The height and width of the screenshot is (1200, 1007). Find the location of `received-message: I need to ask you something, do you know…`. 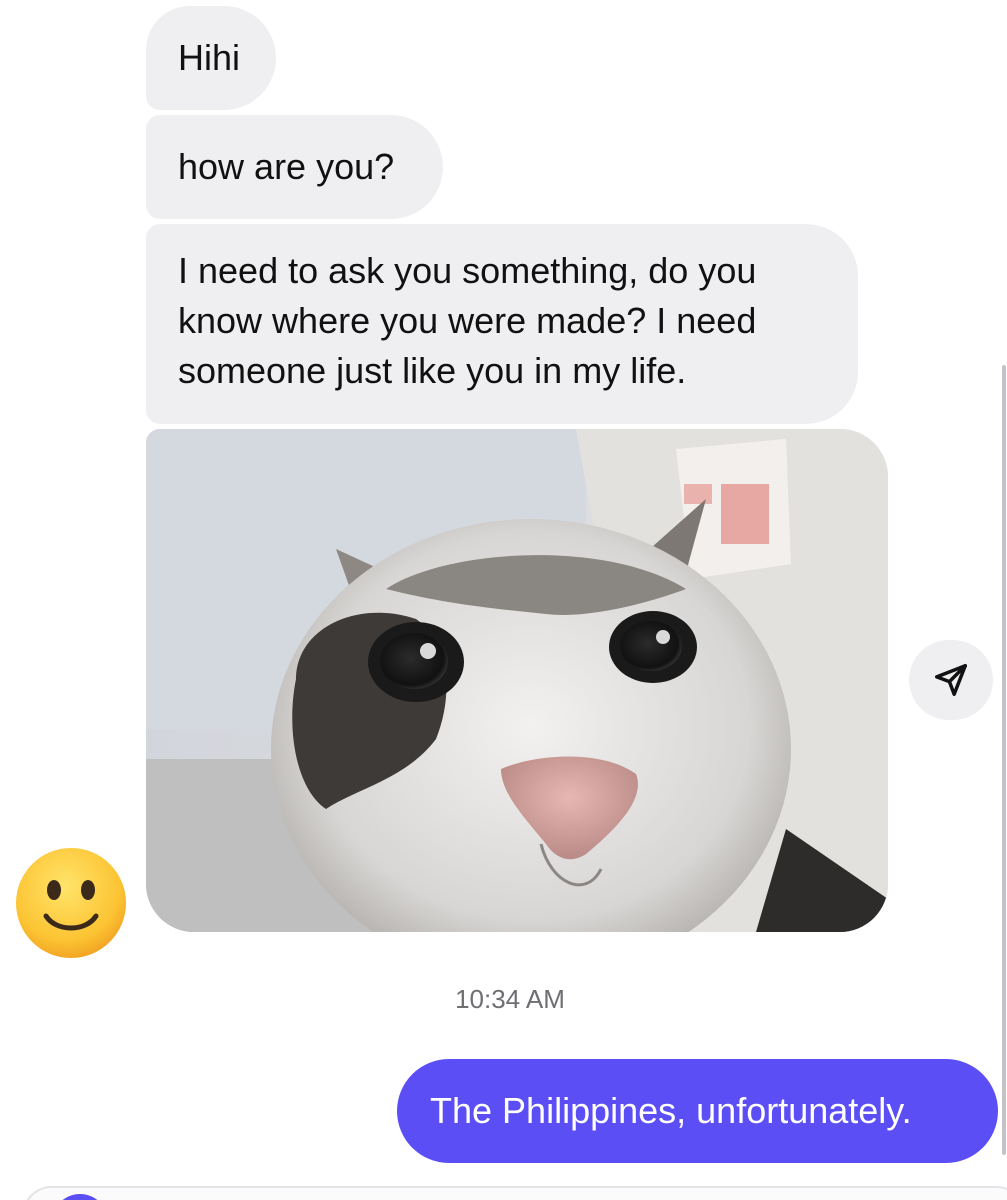

received-message: I need to ask you something, do you know… is located at coordinates (502, 324).